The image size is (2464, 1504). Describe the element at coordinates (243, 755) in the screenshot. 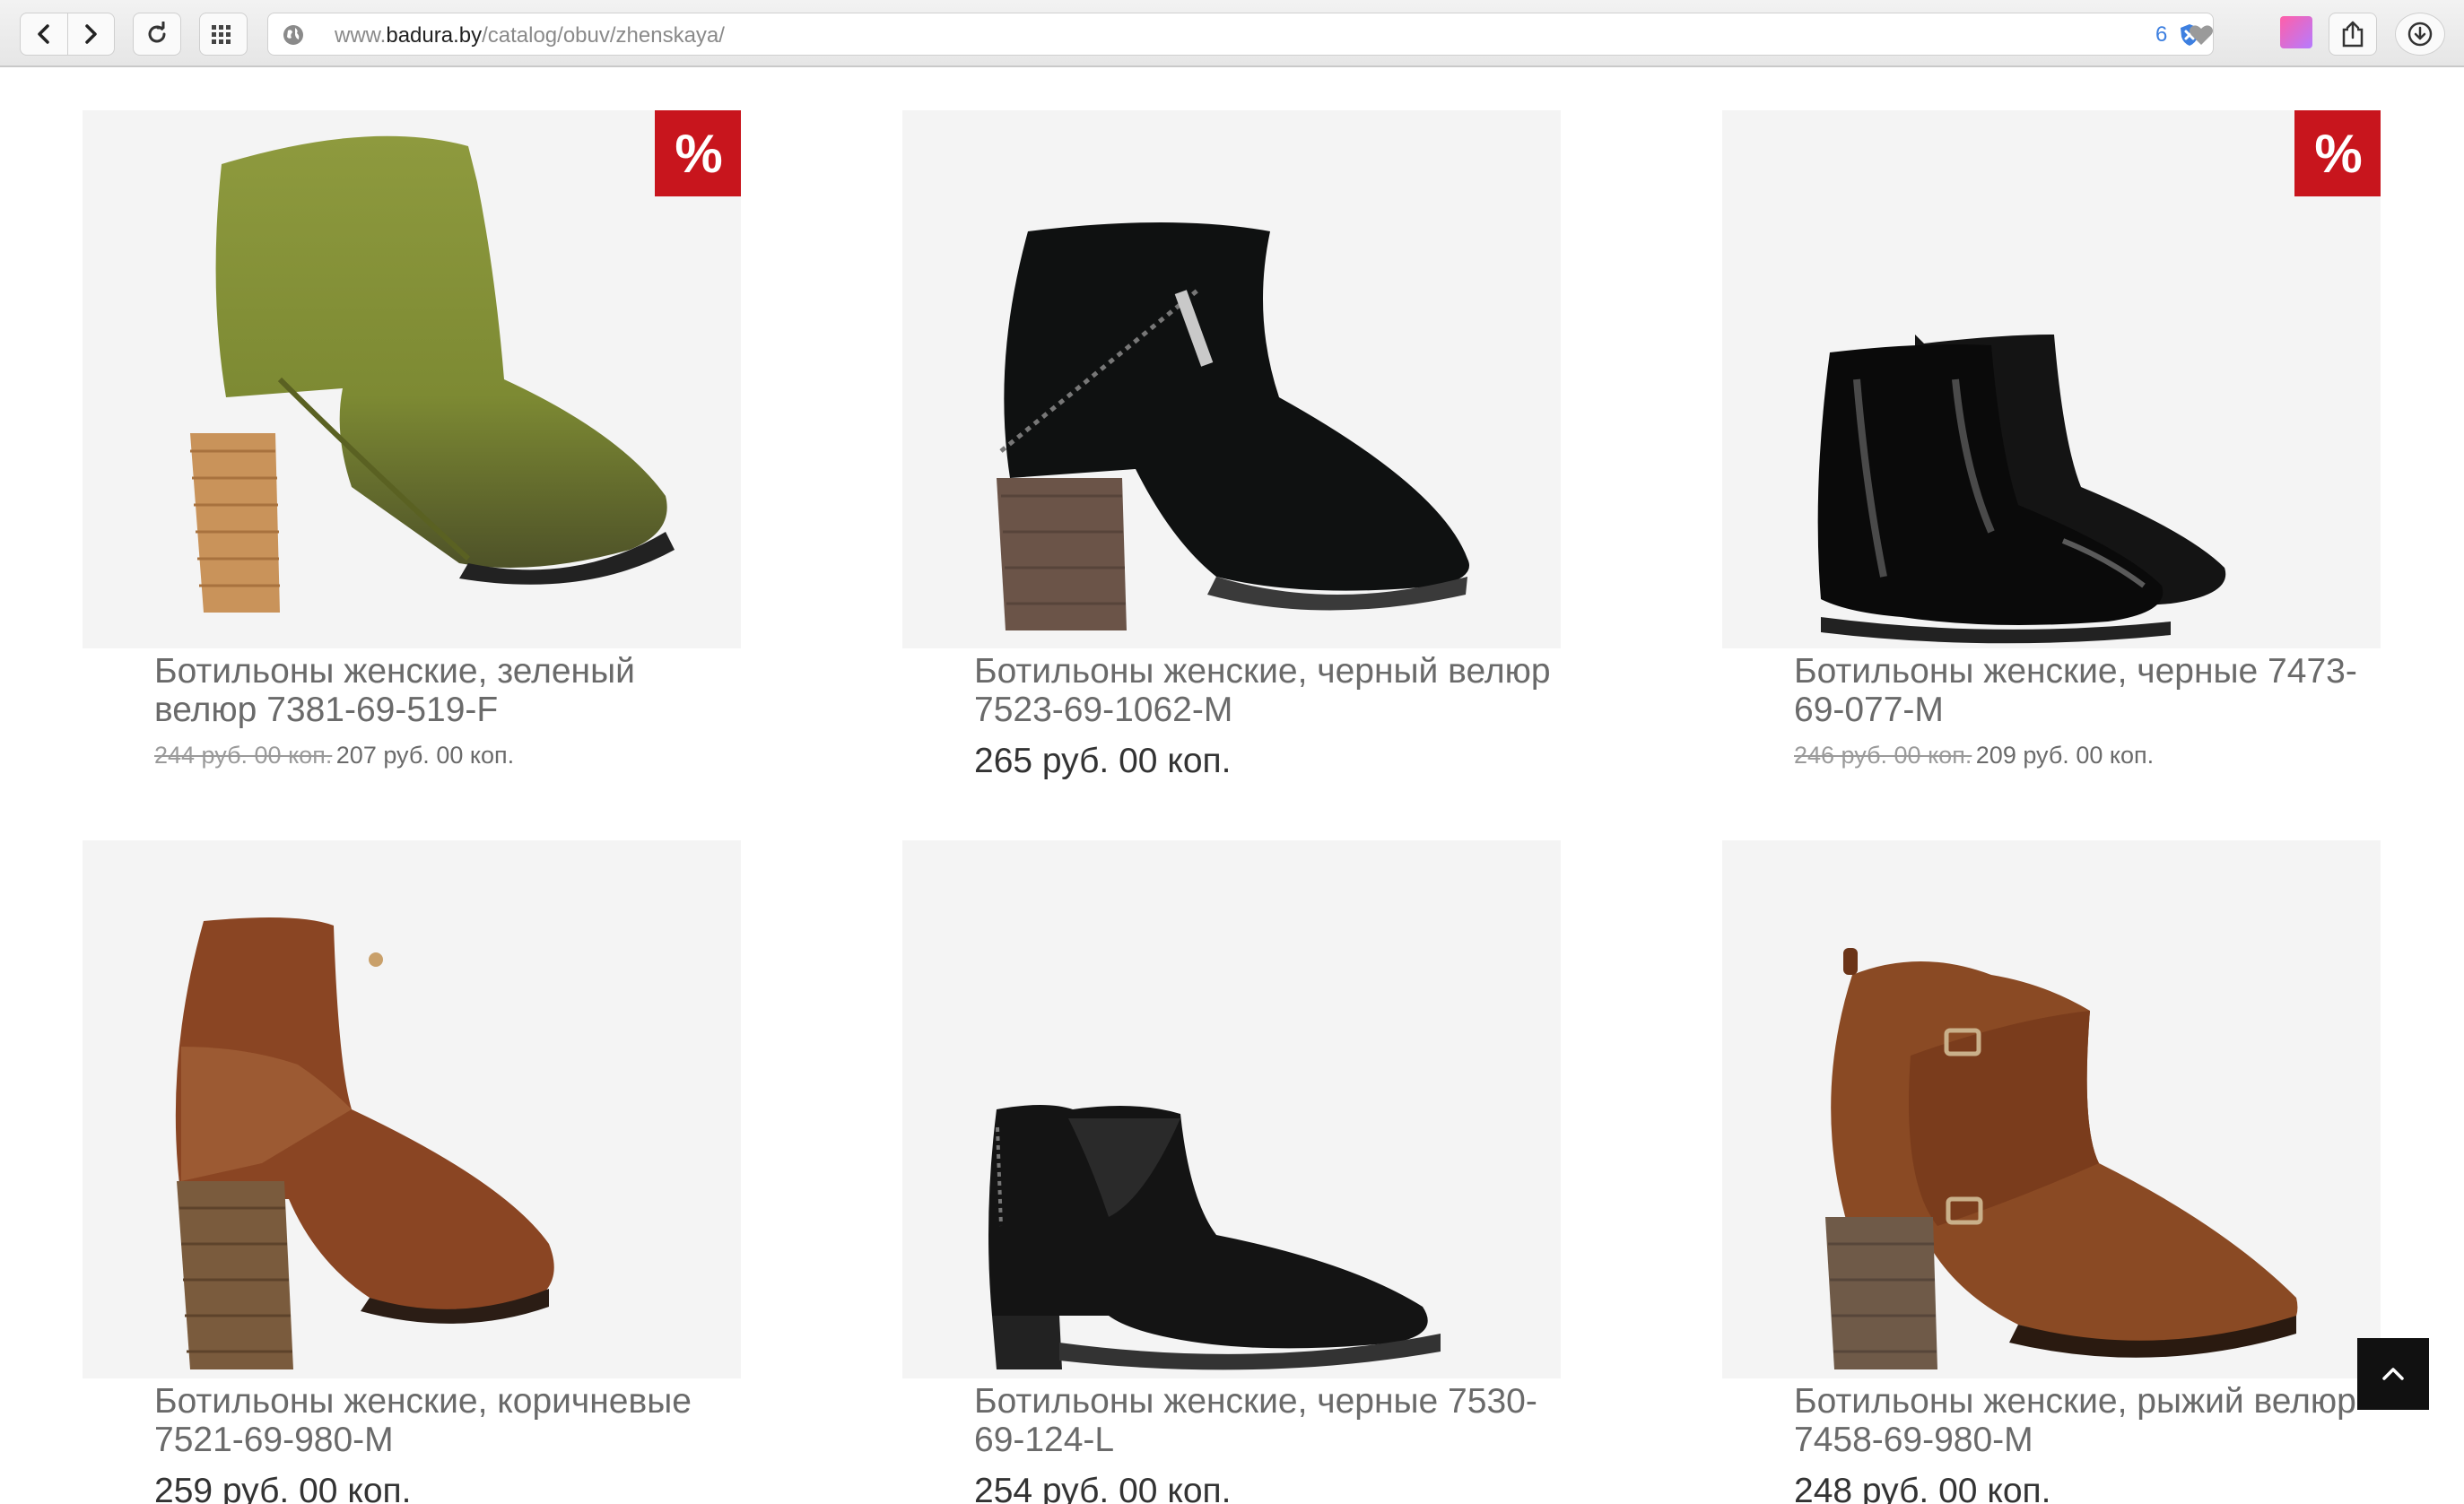

I see `old-price: 244 руб. 00 коп.` at that location.